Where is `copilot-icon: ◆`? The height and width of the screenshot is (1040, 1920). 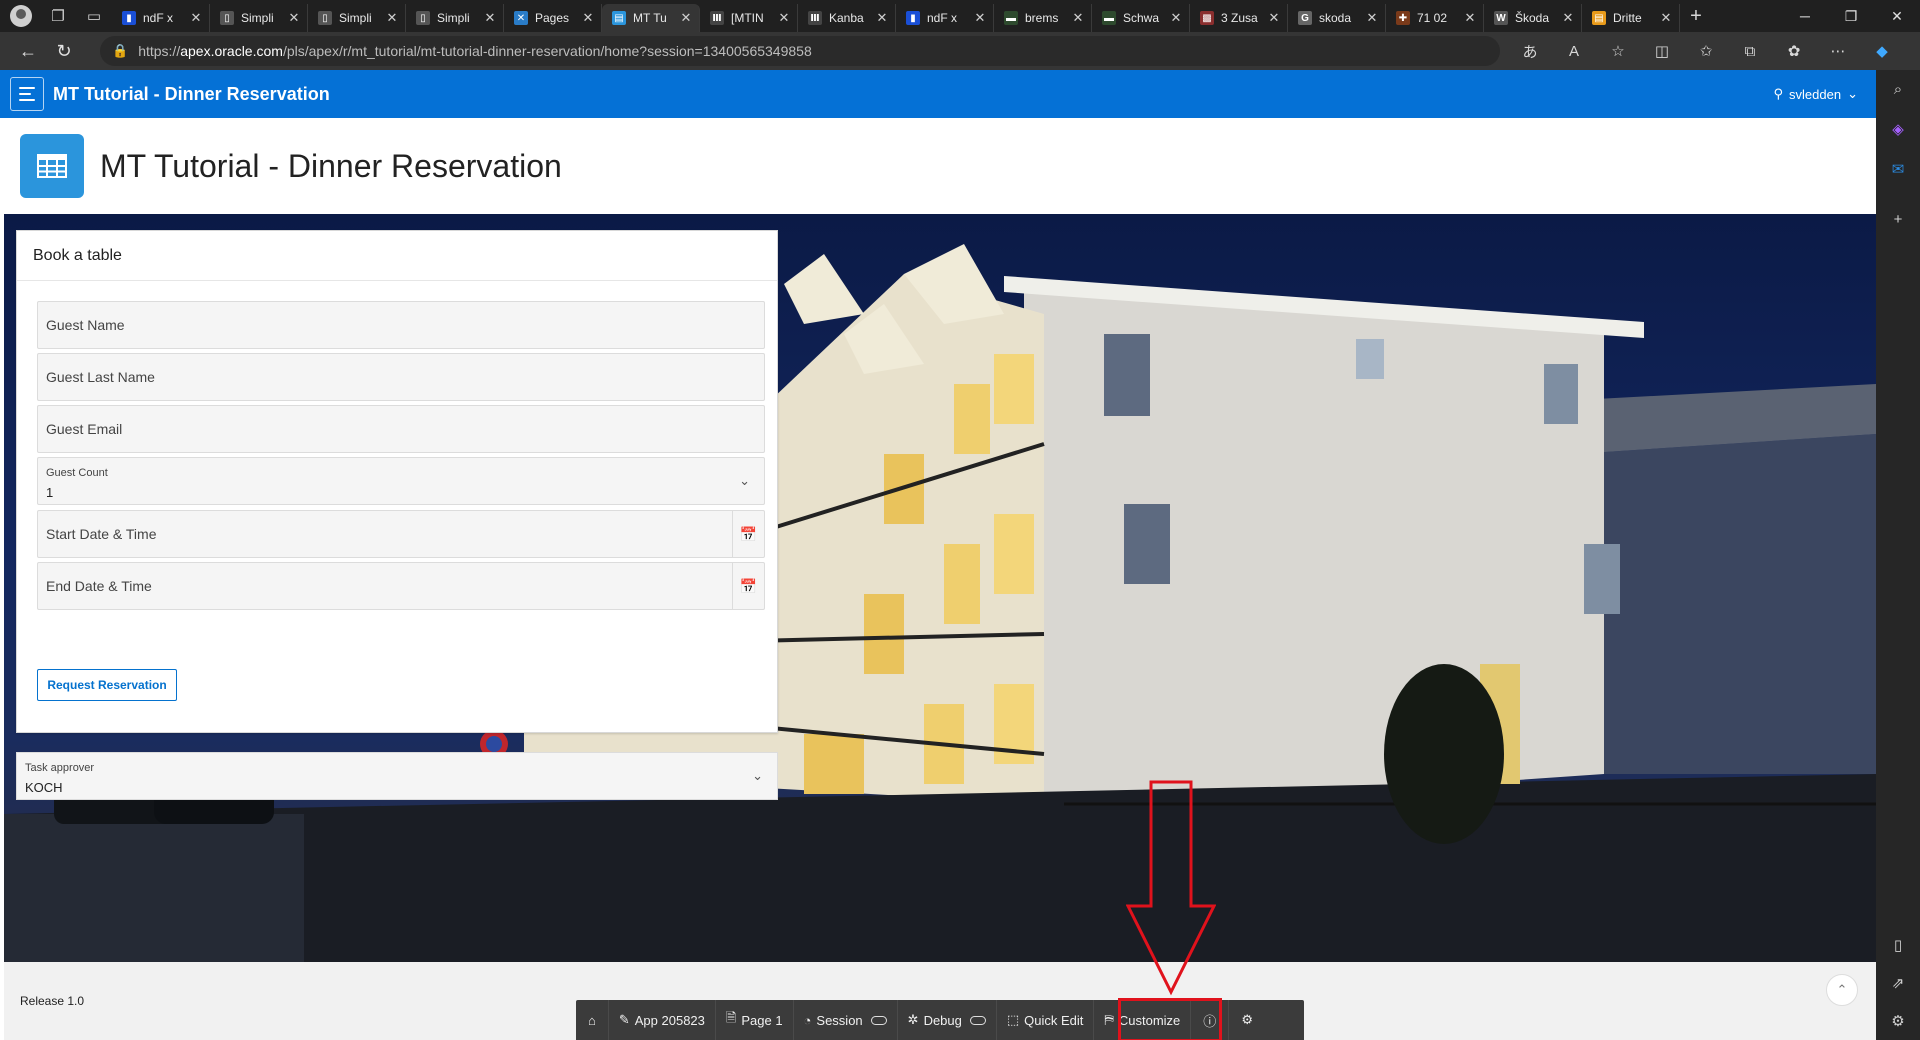
copilot-icon: ◆ is located at coordinates (1882, 51).